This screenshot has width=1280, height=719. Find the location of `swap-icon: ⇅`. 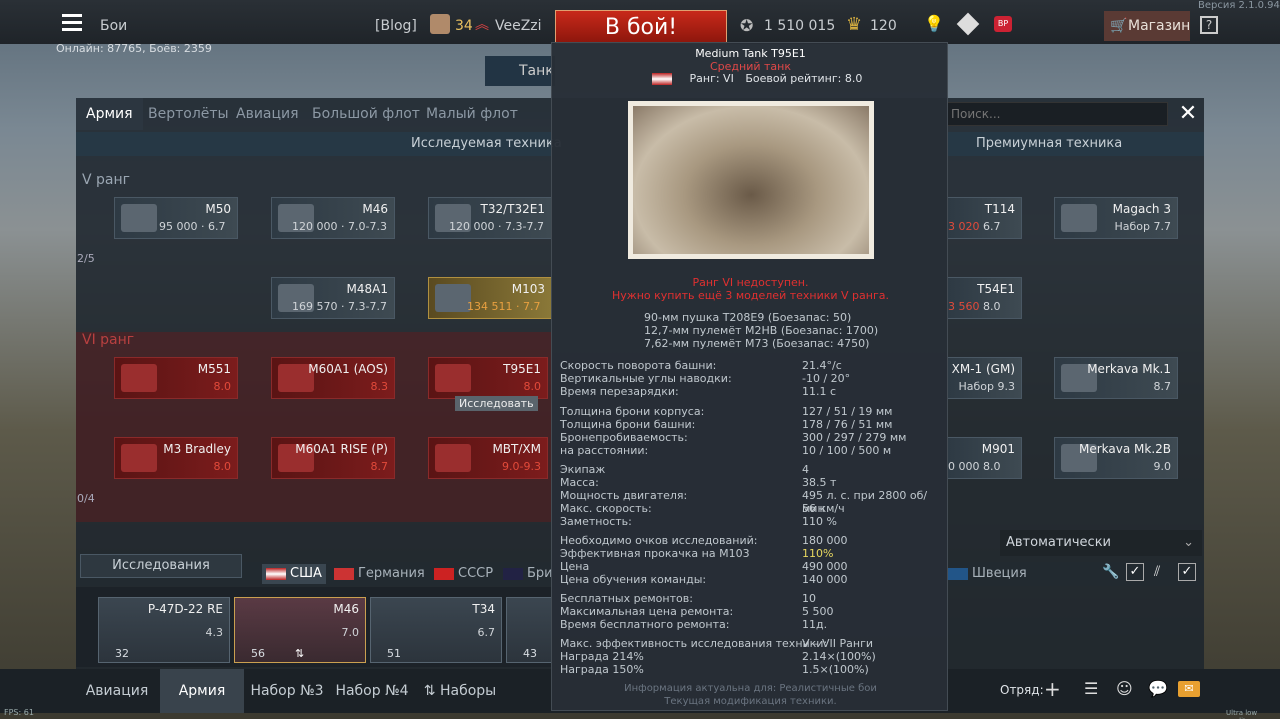

swap-icon: ⇅ is located at coordinates (299, 653).